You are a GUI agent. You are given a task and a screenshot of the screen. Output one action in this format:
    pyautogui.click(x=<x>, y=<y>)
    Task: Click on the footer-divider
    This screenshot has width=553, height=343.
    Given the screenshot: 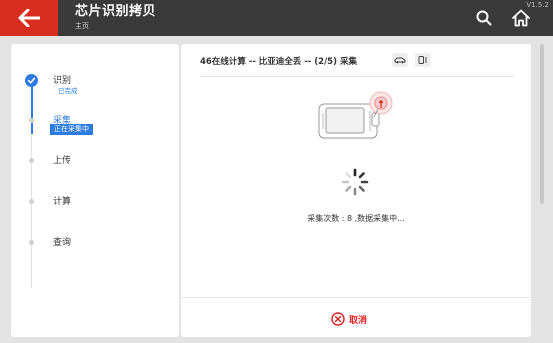 What is the action you would take?
    pyautogui.click(x=356, y=297)
    